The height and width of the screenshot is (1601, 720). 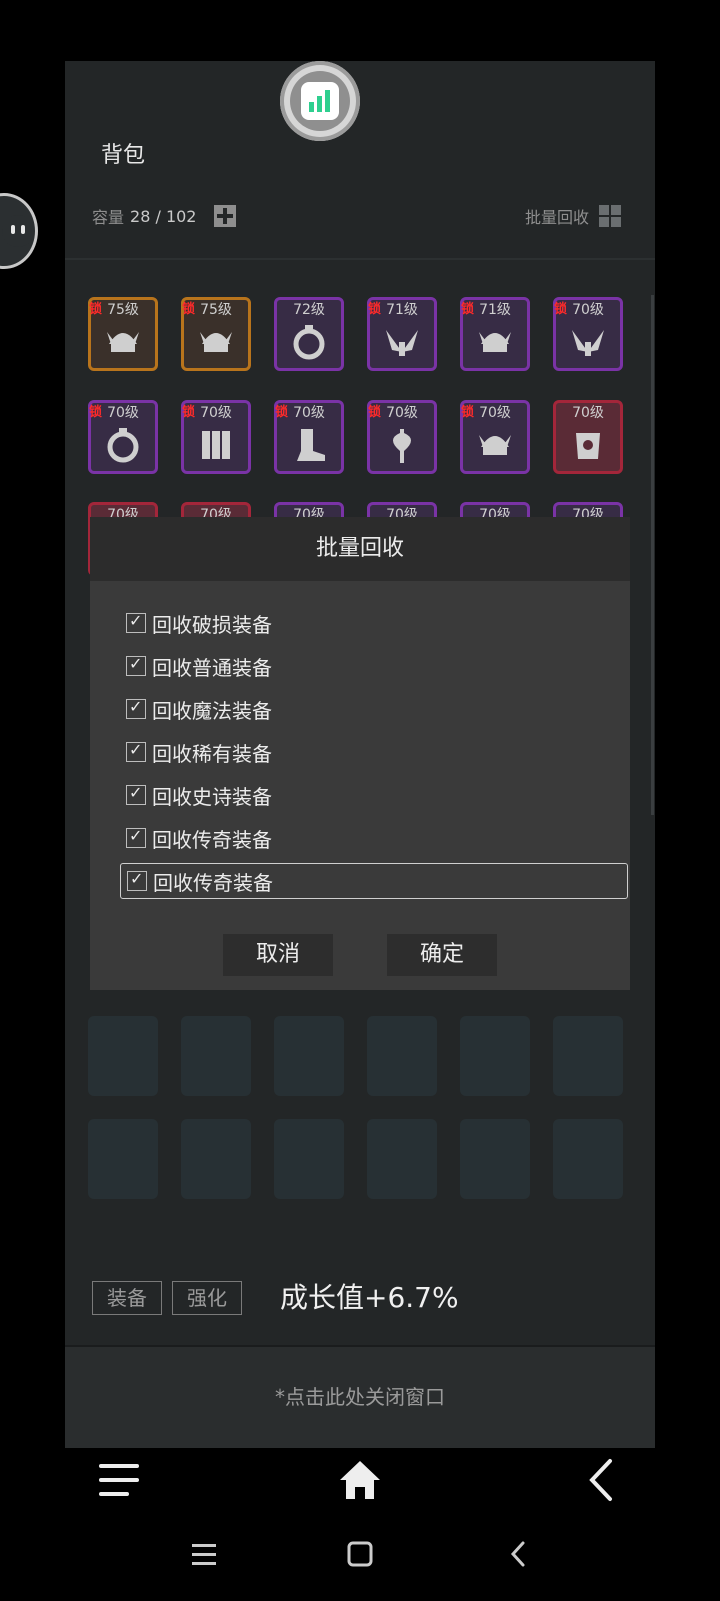 What do you see at coordinates (123, 155) in the screenshot?
I see `page-title: 背包` at bounding box center [123, 155].